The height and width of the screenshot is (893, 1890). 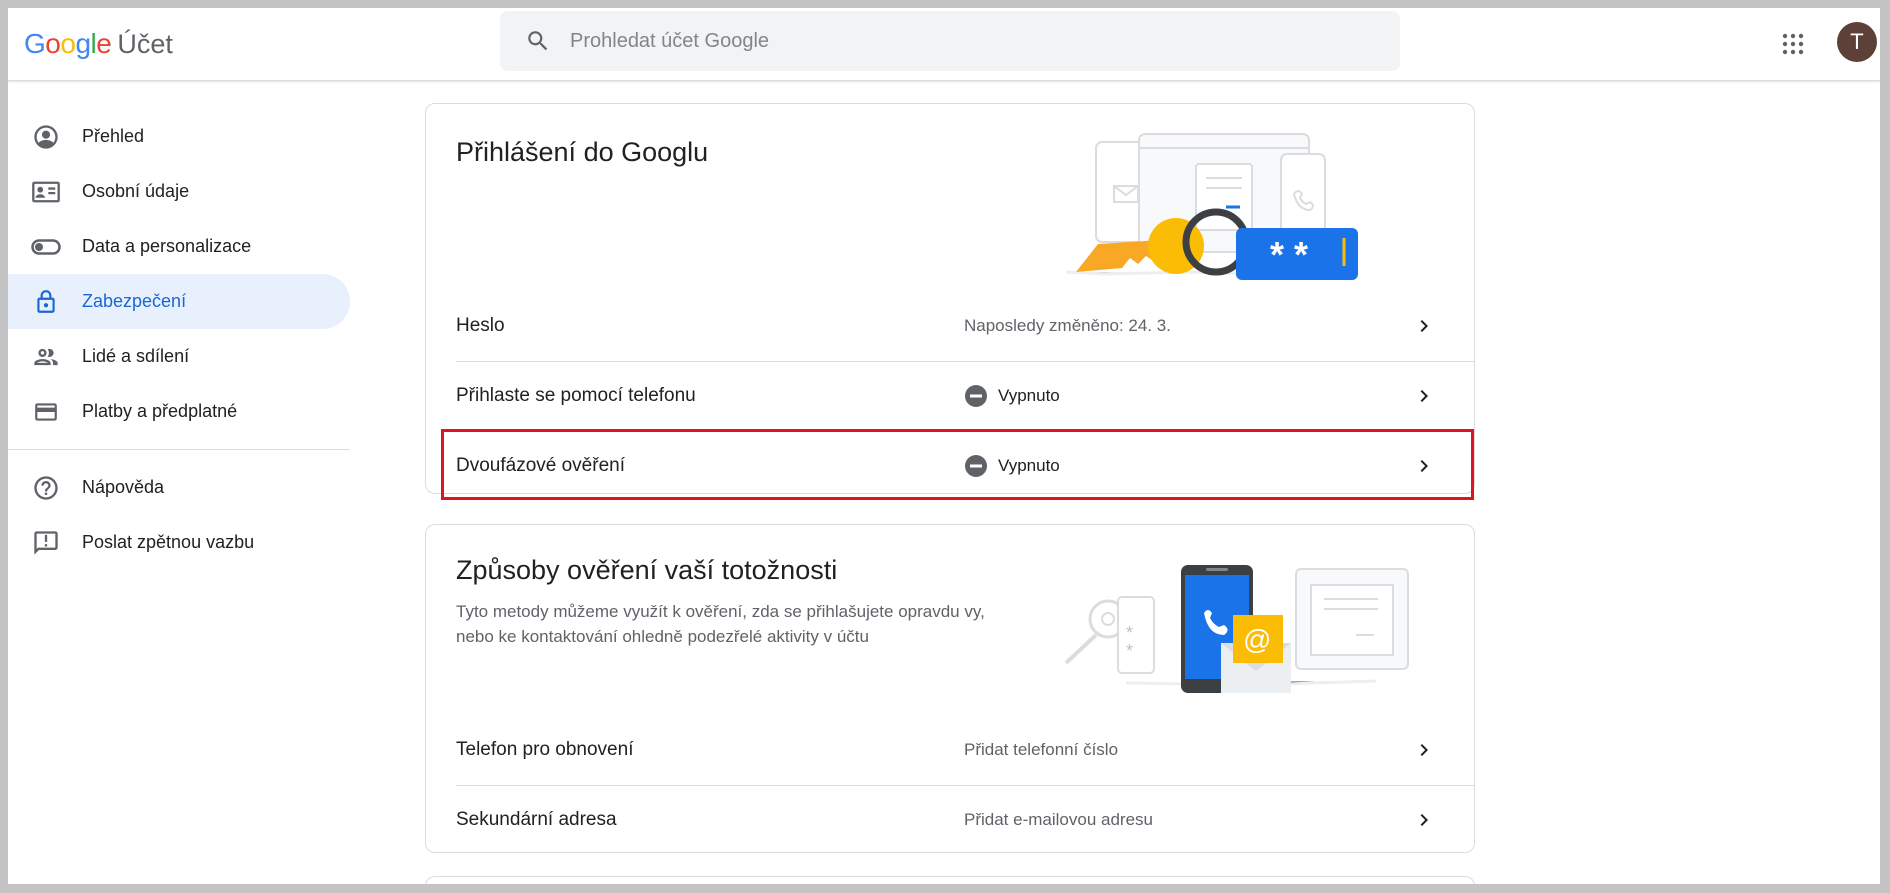 I want to click on product-name: Účet, so click(x=145, y=44).